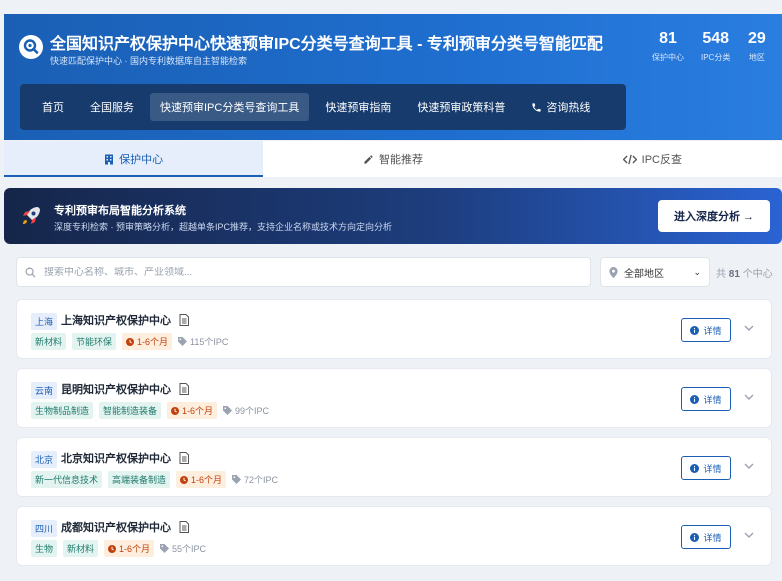  I want to click on industry-tag: 智能制造装备, so click(130, 410).